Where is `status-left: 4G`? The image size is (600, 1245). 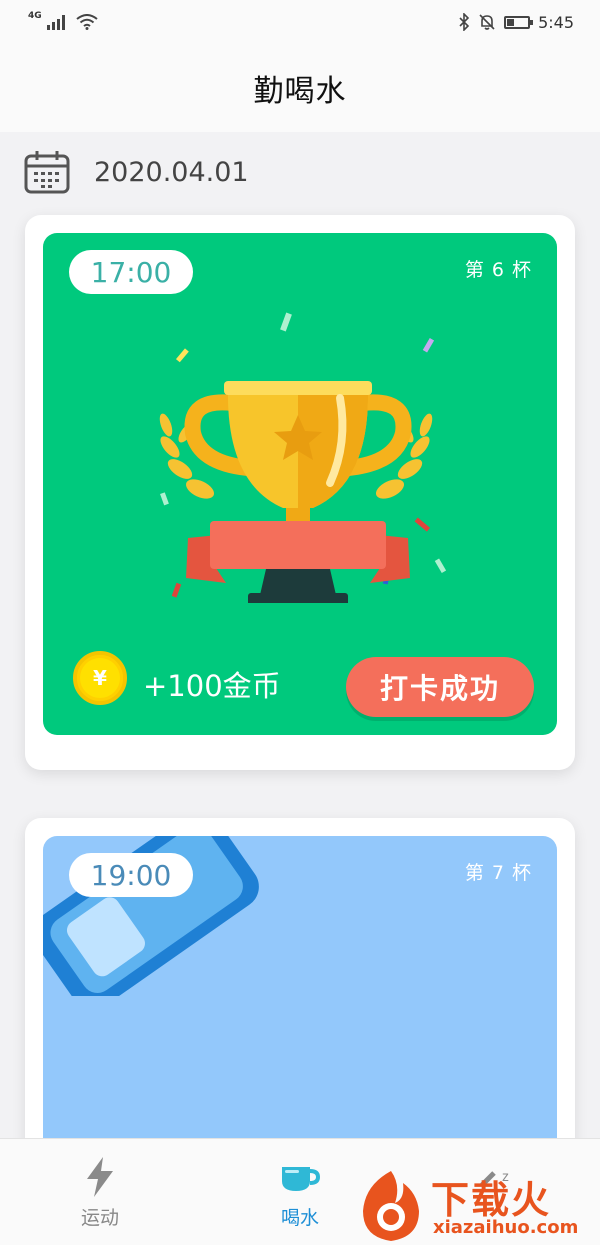 status-left: 4G is located at coordinates (63, 20).